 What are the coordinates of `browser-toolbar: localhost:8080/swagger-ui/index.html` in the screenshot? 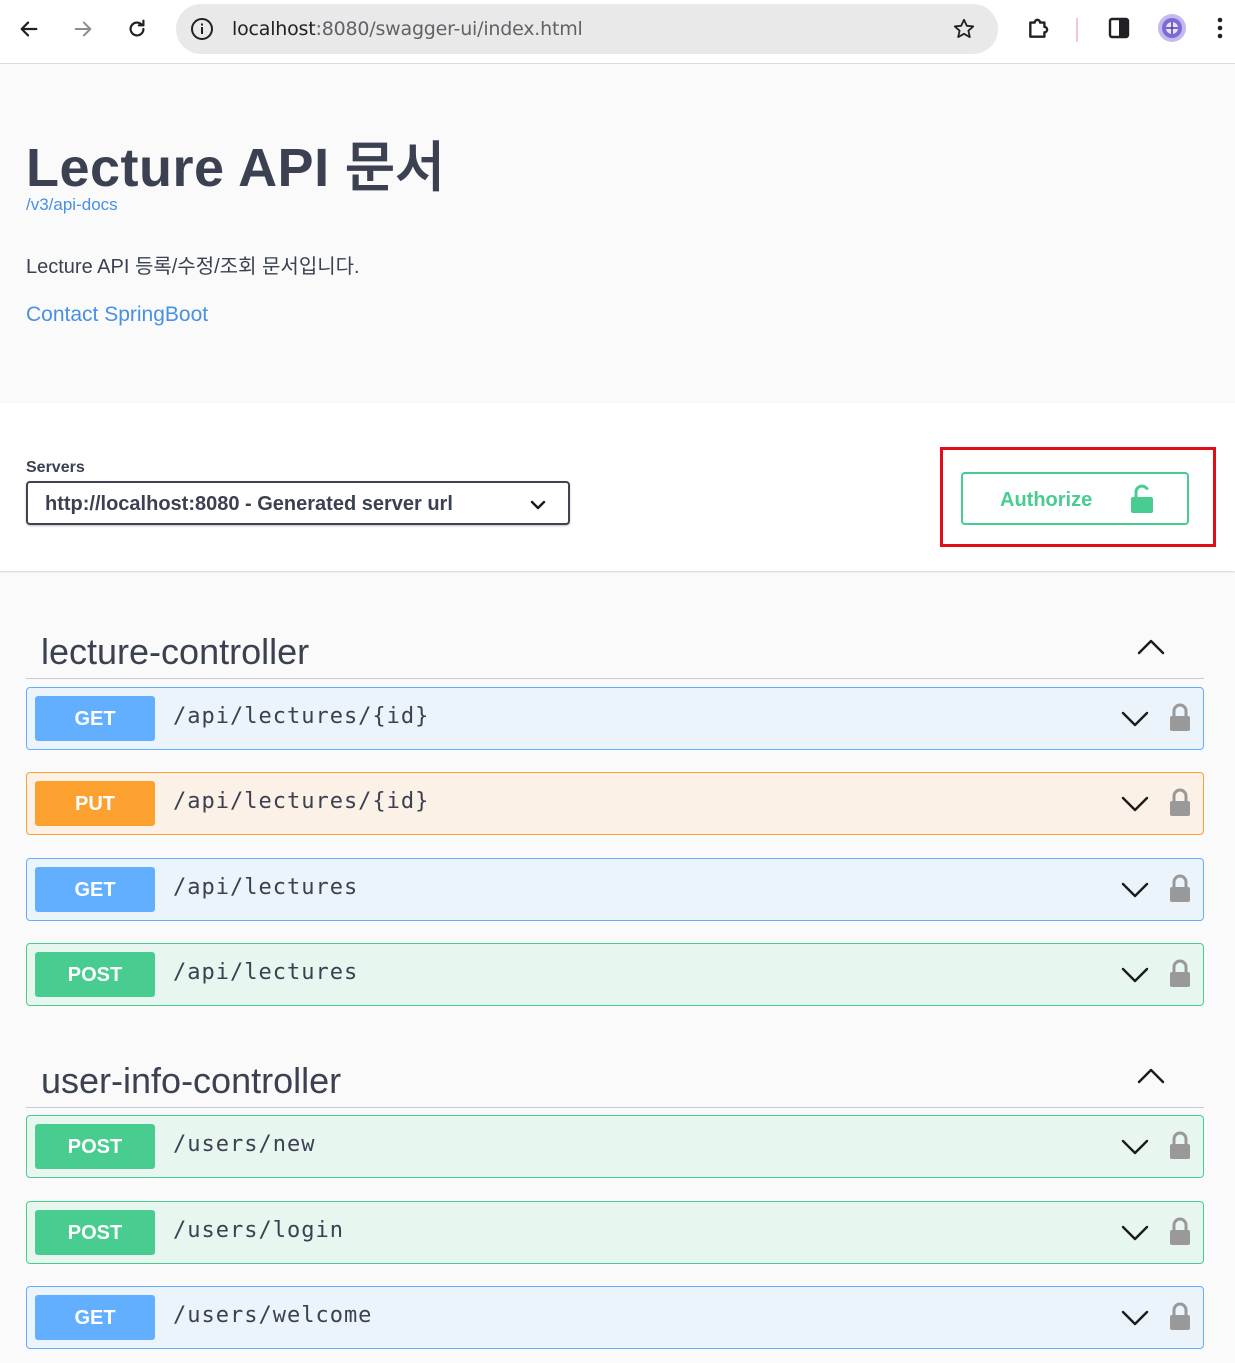 It's located at (617, 32).